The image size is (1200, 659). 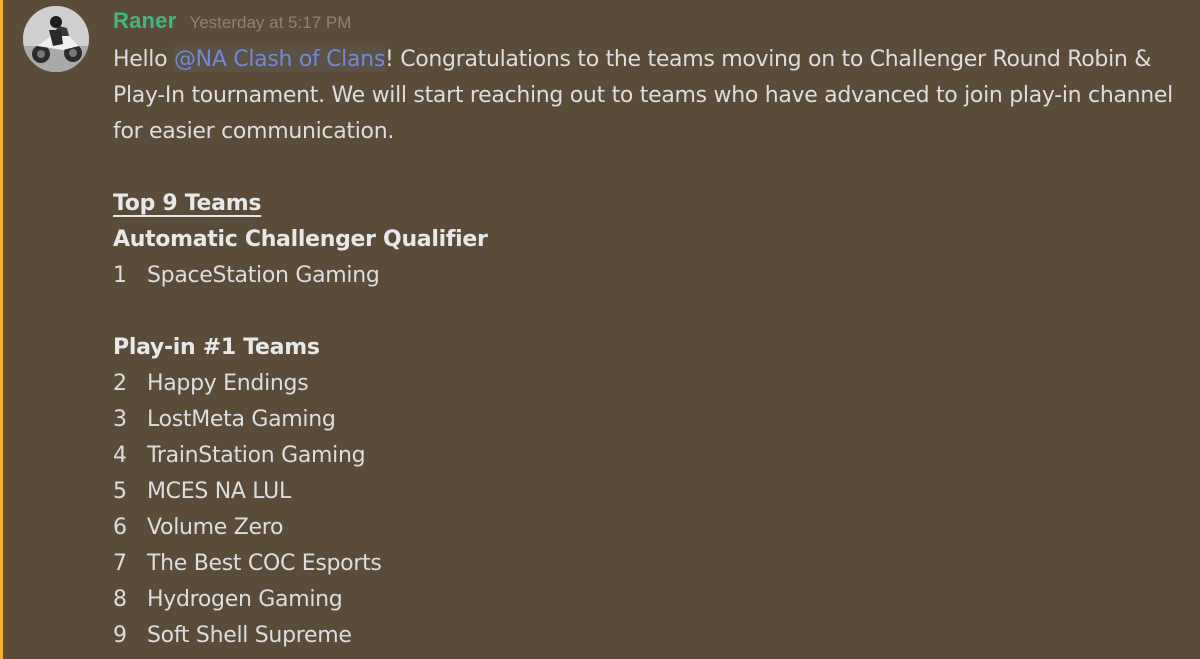 What do you see at coordinates (120, 383) in the screenshot?
I see `team-rank: 2` at bounding box center [120, 383].